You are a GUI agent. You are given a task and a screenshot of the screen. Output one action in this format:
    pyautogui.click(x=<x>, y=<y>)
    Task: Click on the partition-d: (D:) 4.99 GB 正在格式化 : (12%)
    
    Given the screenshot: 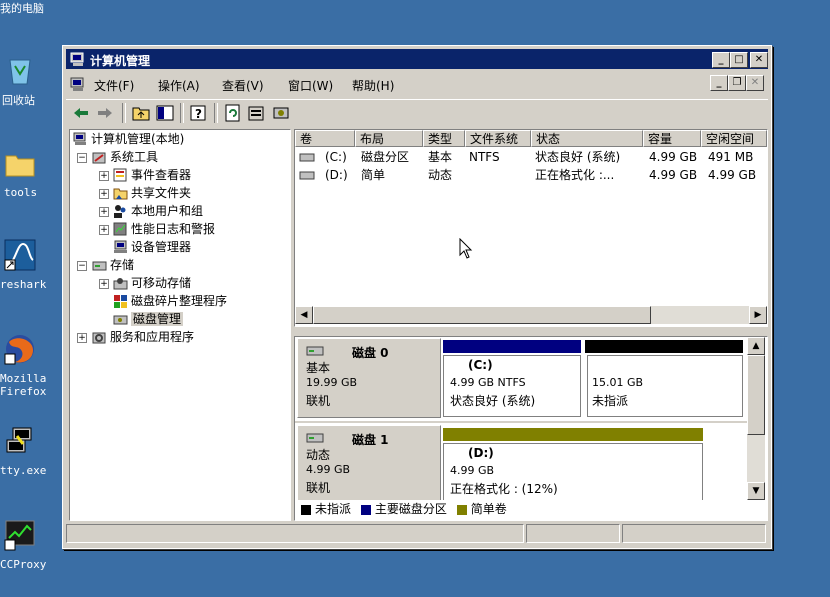 What is the action you would take?
    pyautogui.click(x=573, y=474)
    